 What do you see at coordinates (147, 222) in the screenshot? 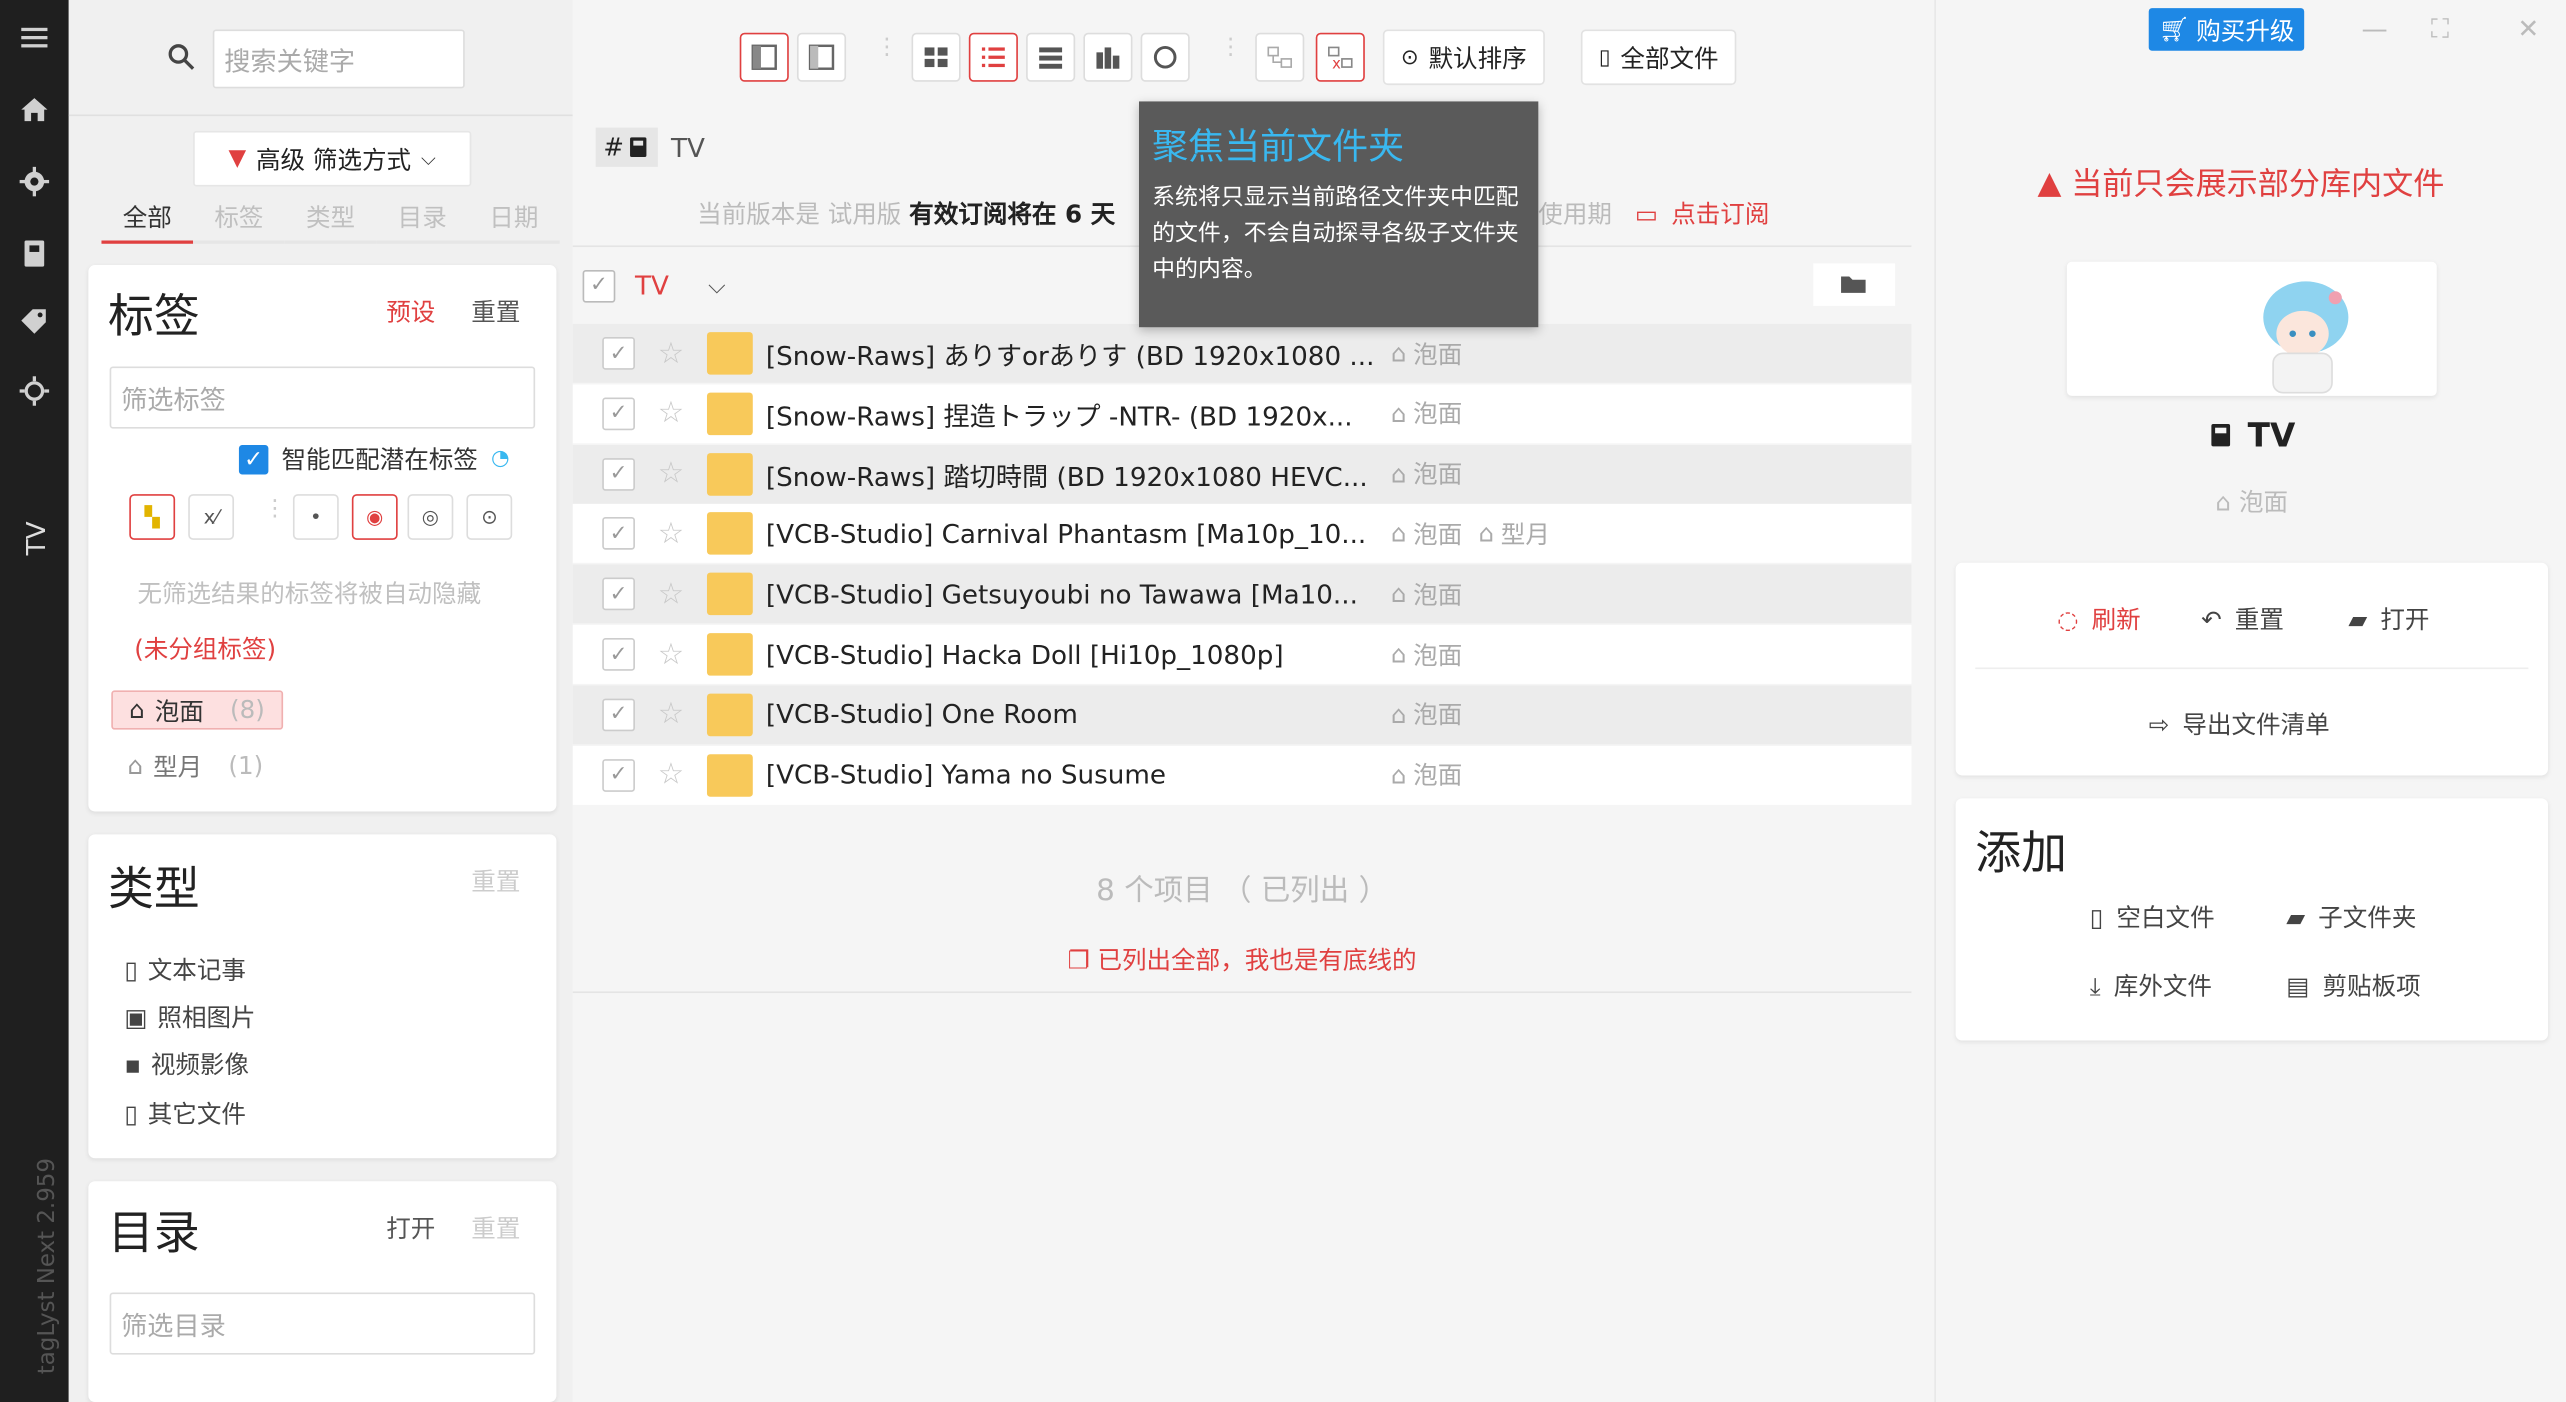
I see `tab-all: 全部` at bounding box center [147, 222].